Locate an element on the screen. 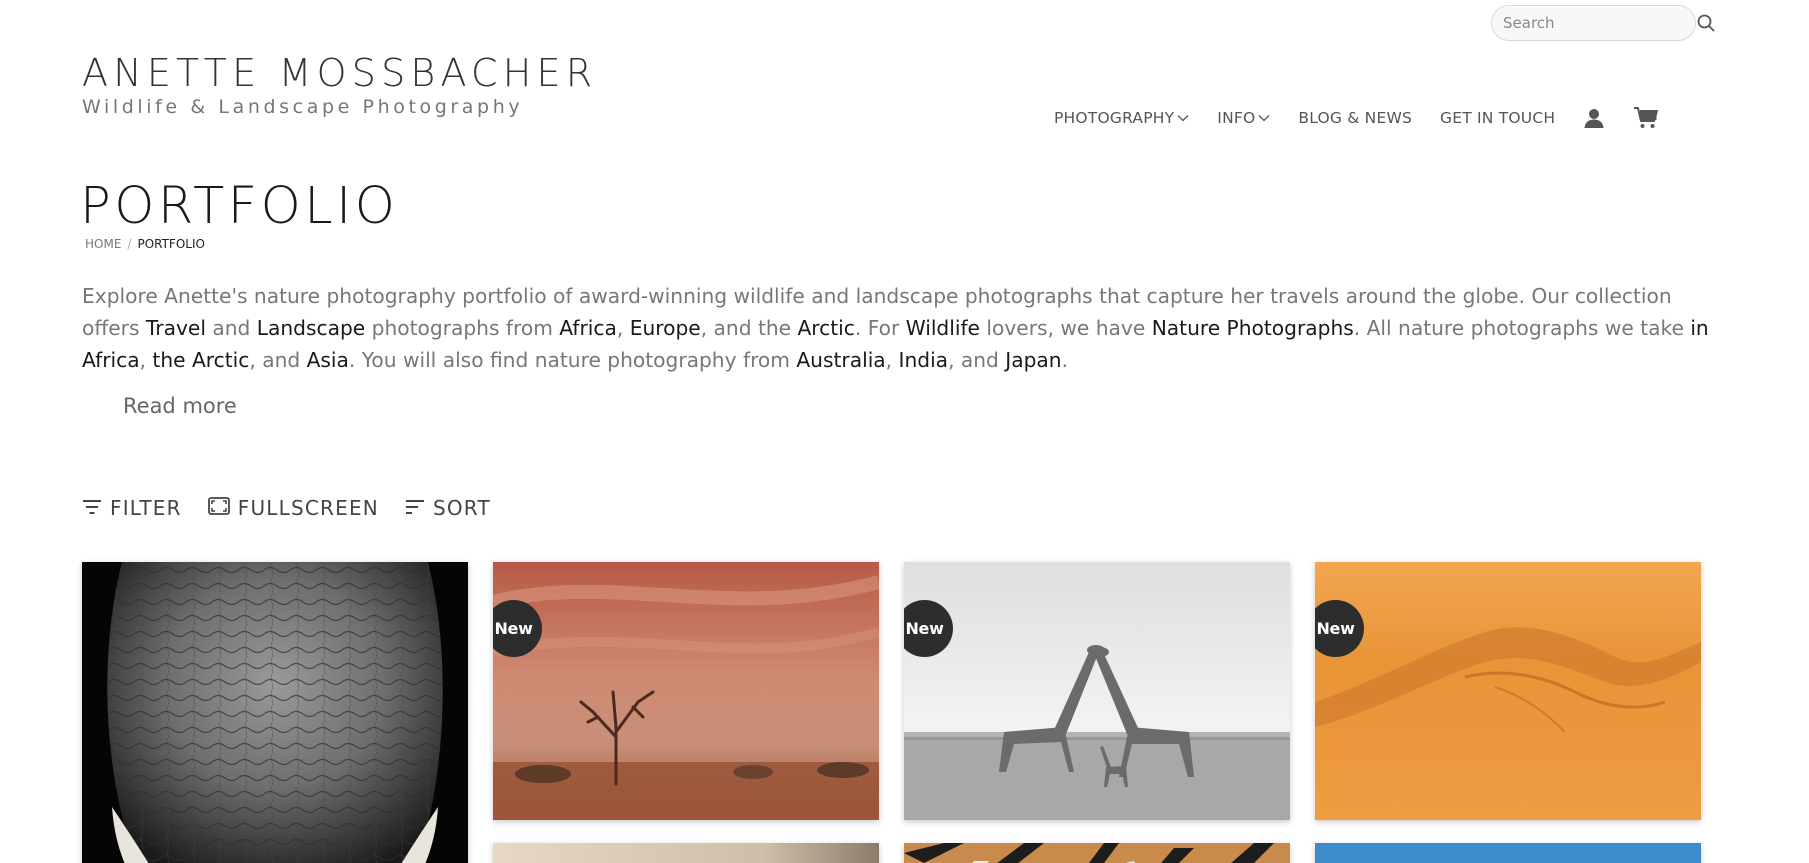  intro-text: lovers, we have is located at coordinates (1065, 328).